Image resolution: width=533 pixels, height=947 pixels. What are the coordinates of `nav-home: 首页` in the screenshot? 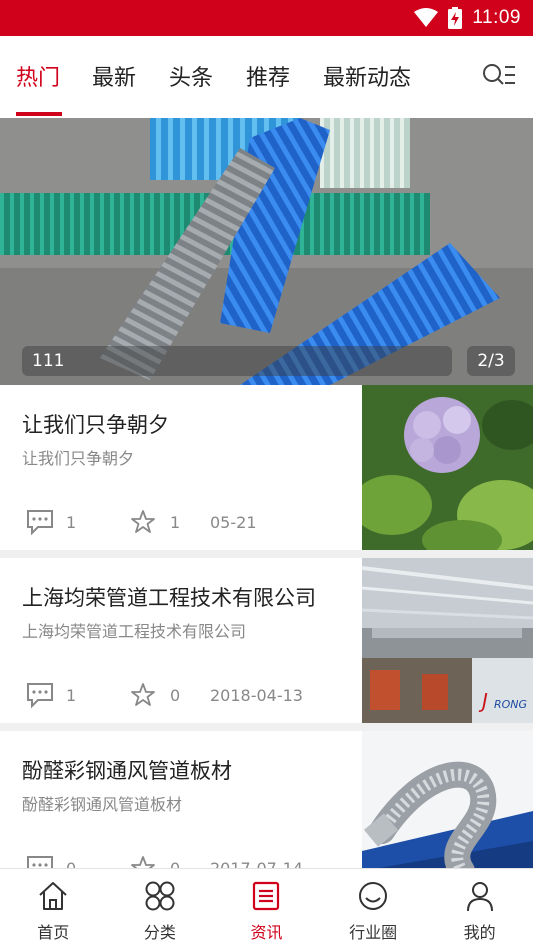 It's located at (53, 908).